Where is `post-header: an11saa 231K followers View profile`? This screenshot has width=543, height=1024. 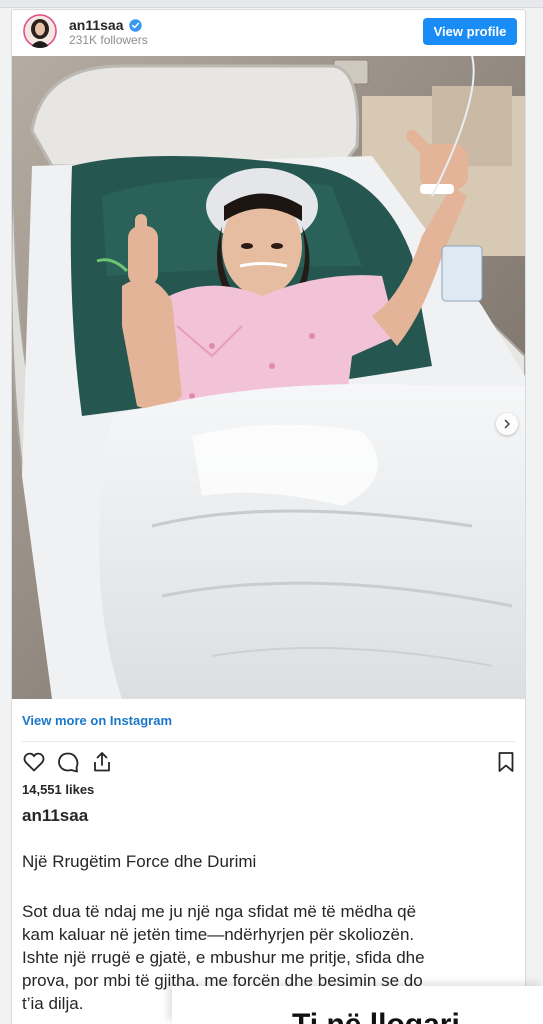 post-header: an11saa 231K followers View profile is located at coordinates (268, 33).